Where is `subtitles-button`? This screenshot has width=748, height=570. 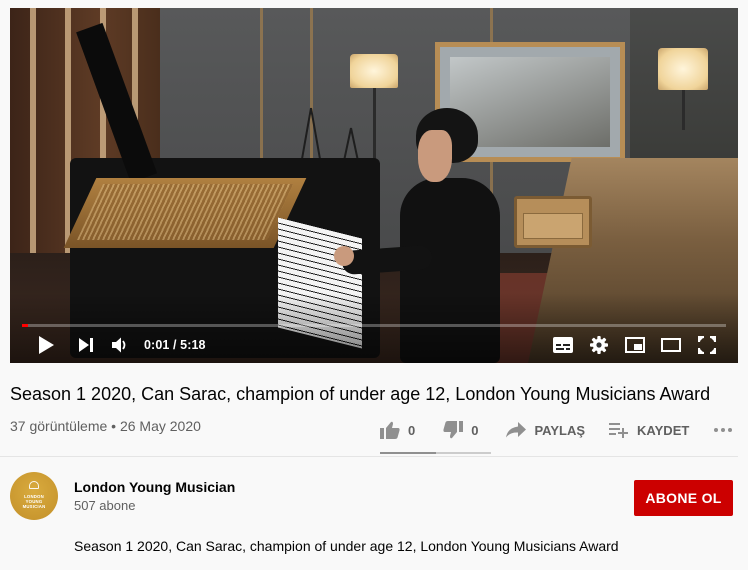 subtitles-button is located at coordinates (563, 345).